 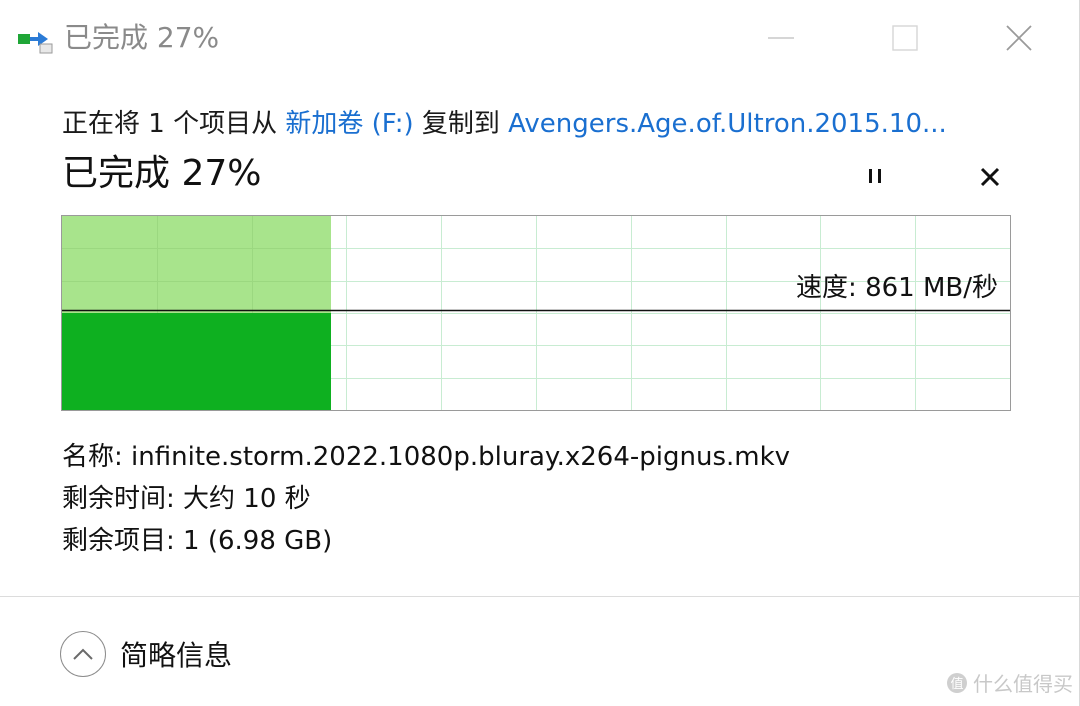 I want to click on watermark: 值 什么值得买, so click(x=1010, y=682).